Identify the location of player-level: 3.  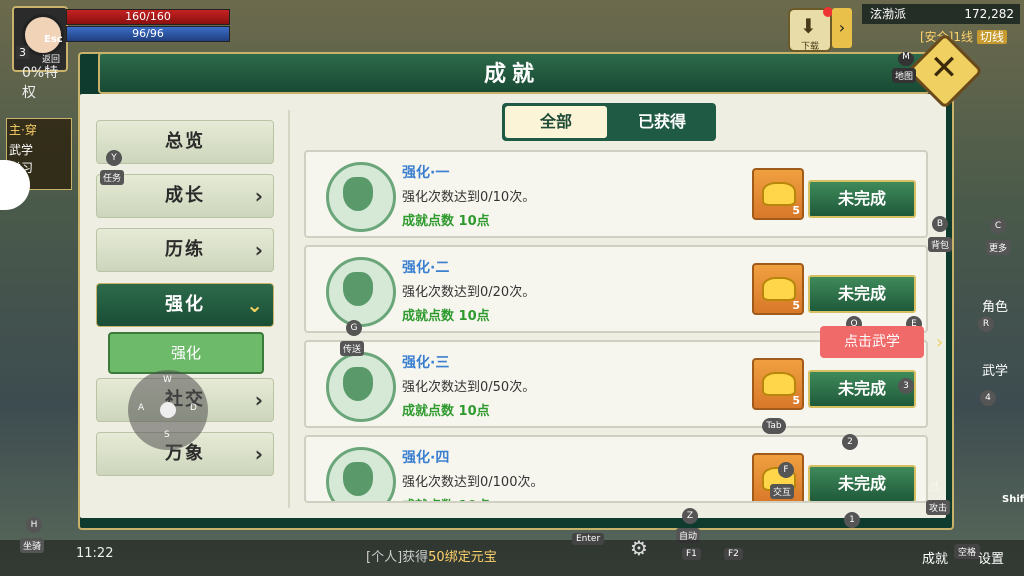
(22, 52).